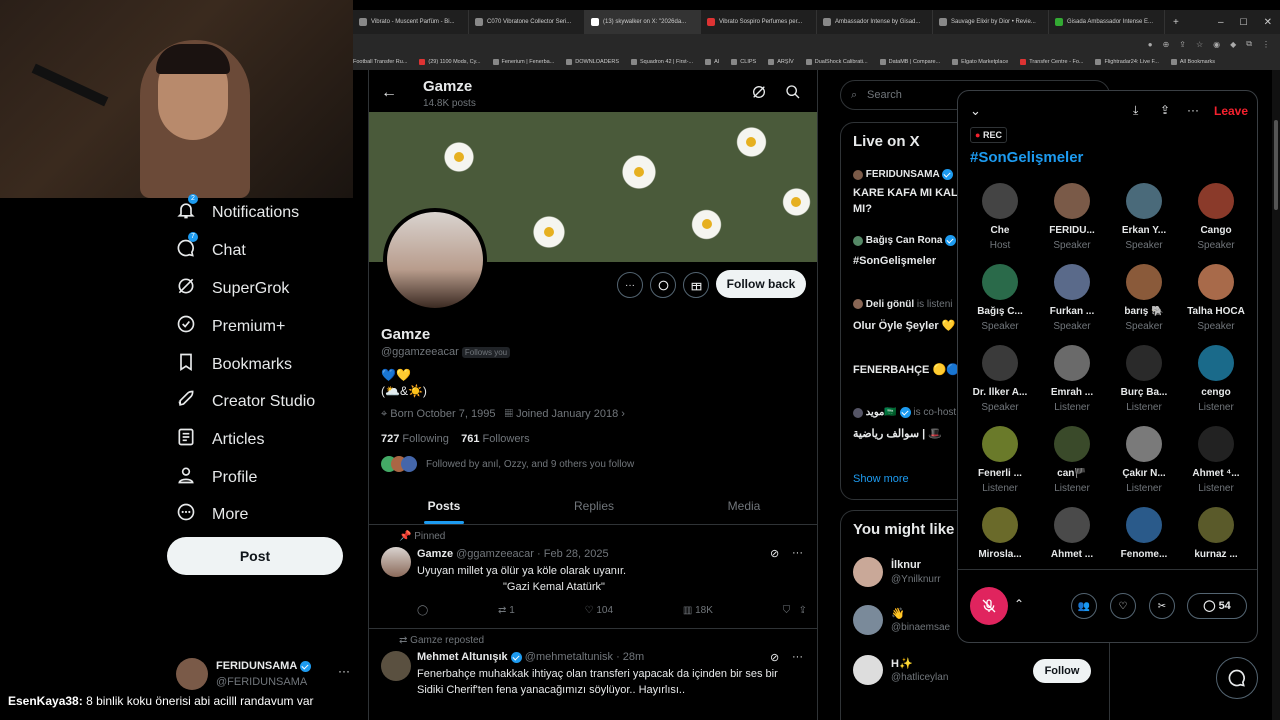 Image resolution: width=1280 pixels, height=720 pixels. Describe the element at coordinates (1216, 217) in the screenshot. I see `space-participant: Cango Speaker` at that location.